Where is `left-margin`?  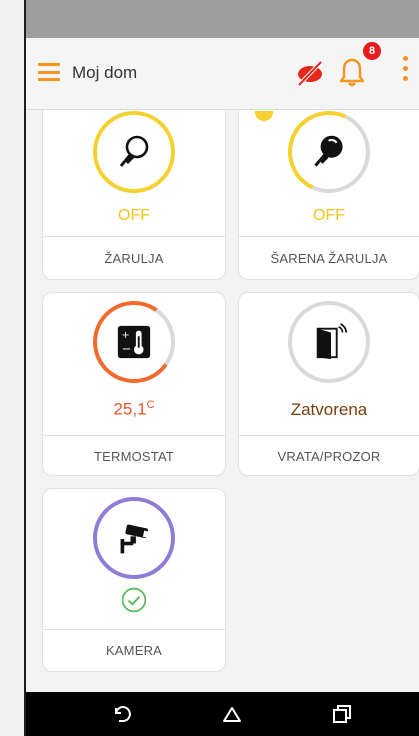 left-margin is located at coordinates (12, 368).